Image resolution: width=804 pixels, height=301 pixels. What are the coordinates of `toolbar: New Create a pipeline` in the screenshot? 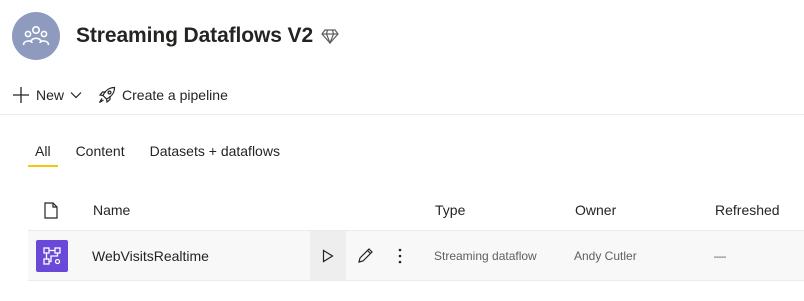 It's located at (120, 95).